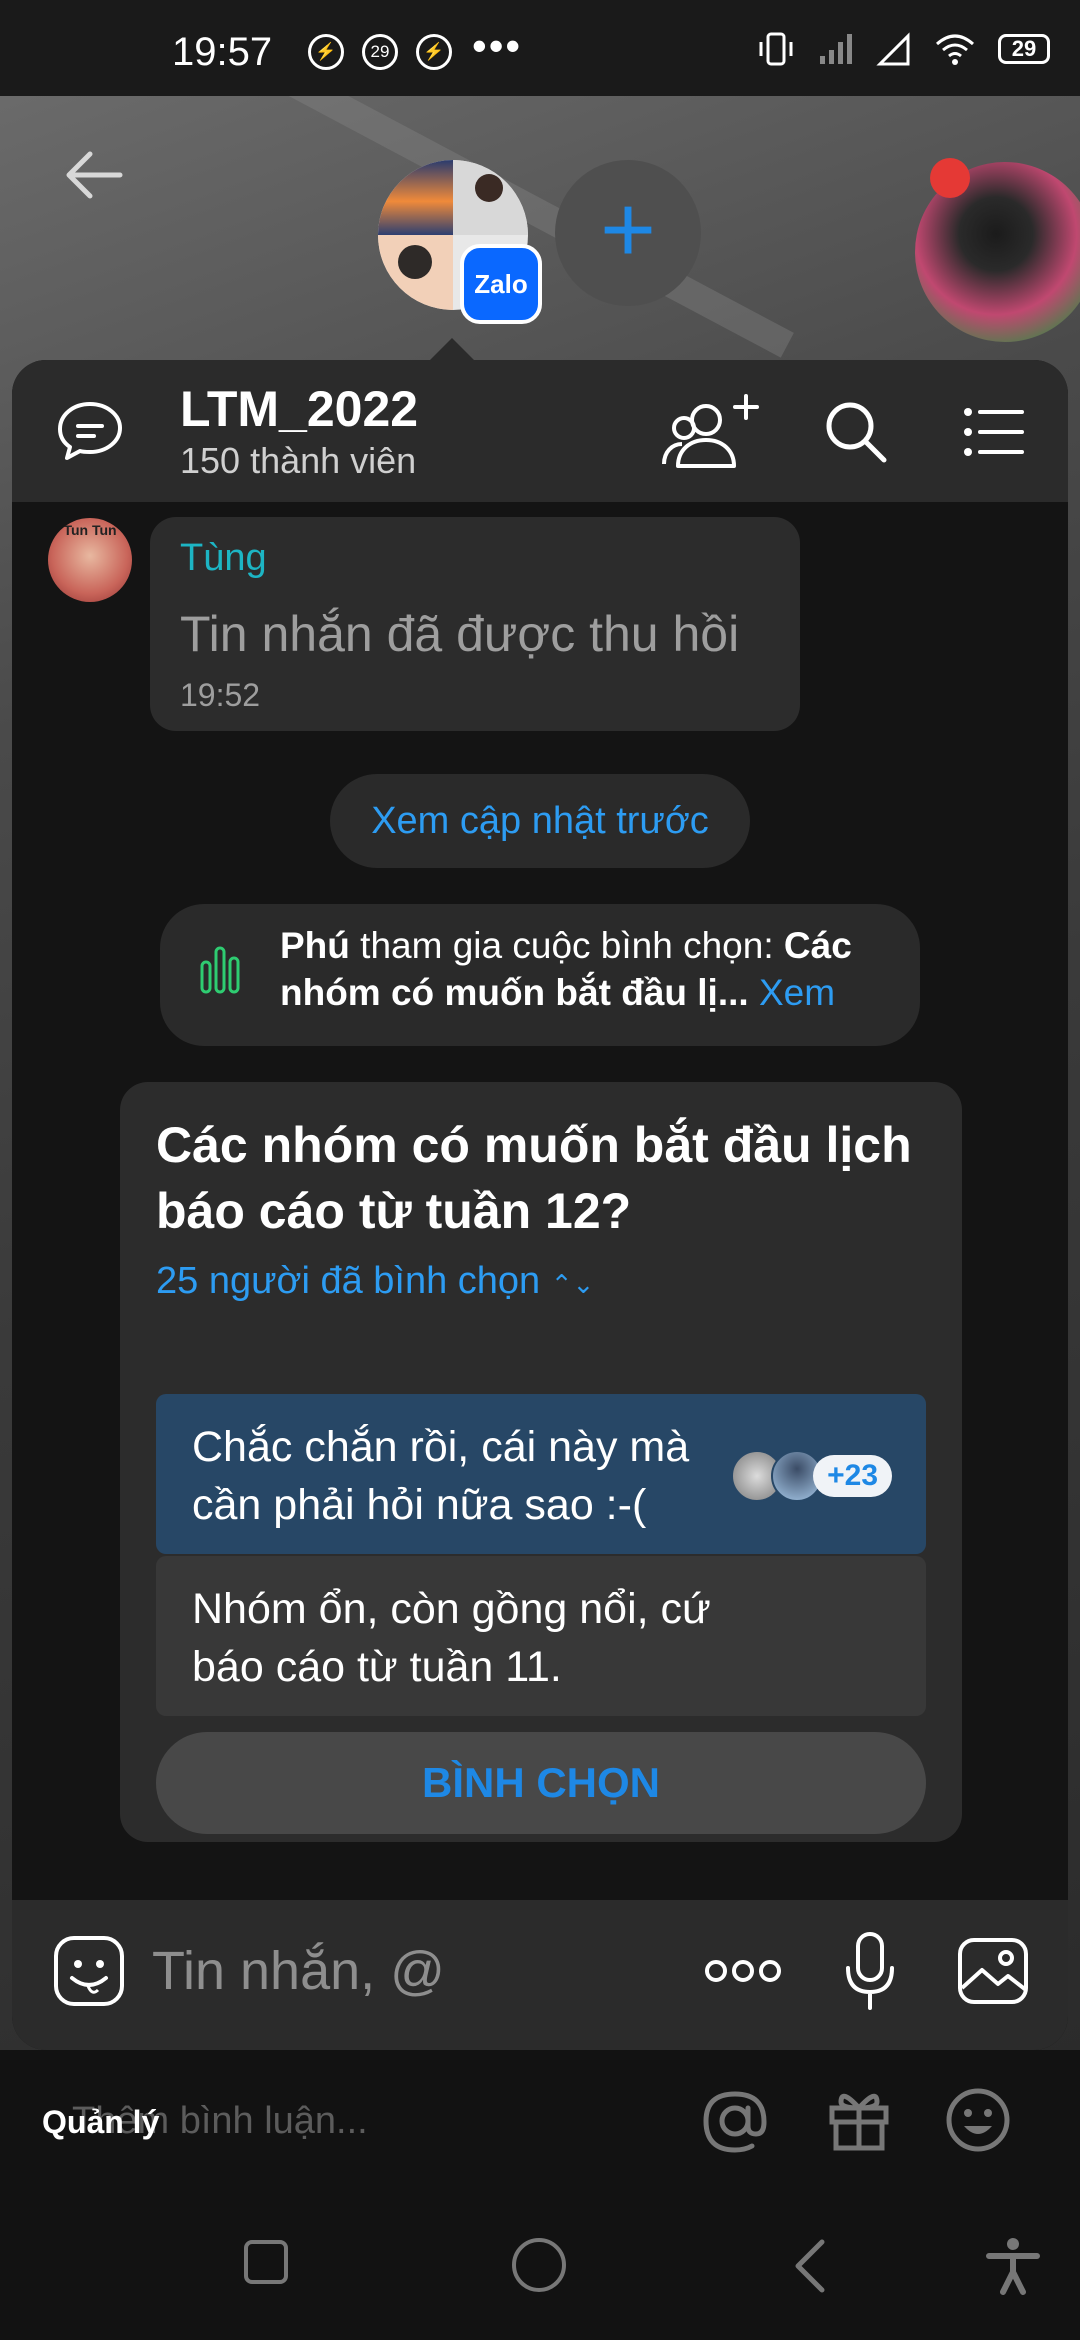 The width and height of the screenshot is (1080, 2340). I want to click on zalo-logo-icon: Zalo, so click(501, 284).